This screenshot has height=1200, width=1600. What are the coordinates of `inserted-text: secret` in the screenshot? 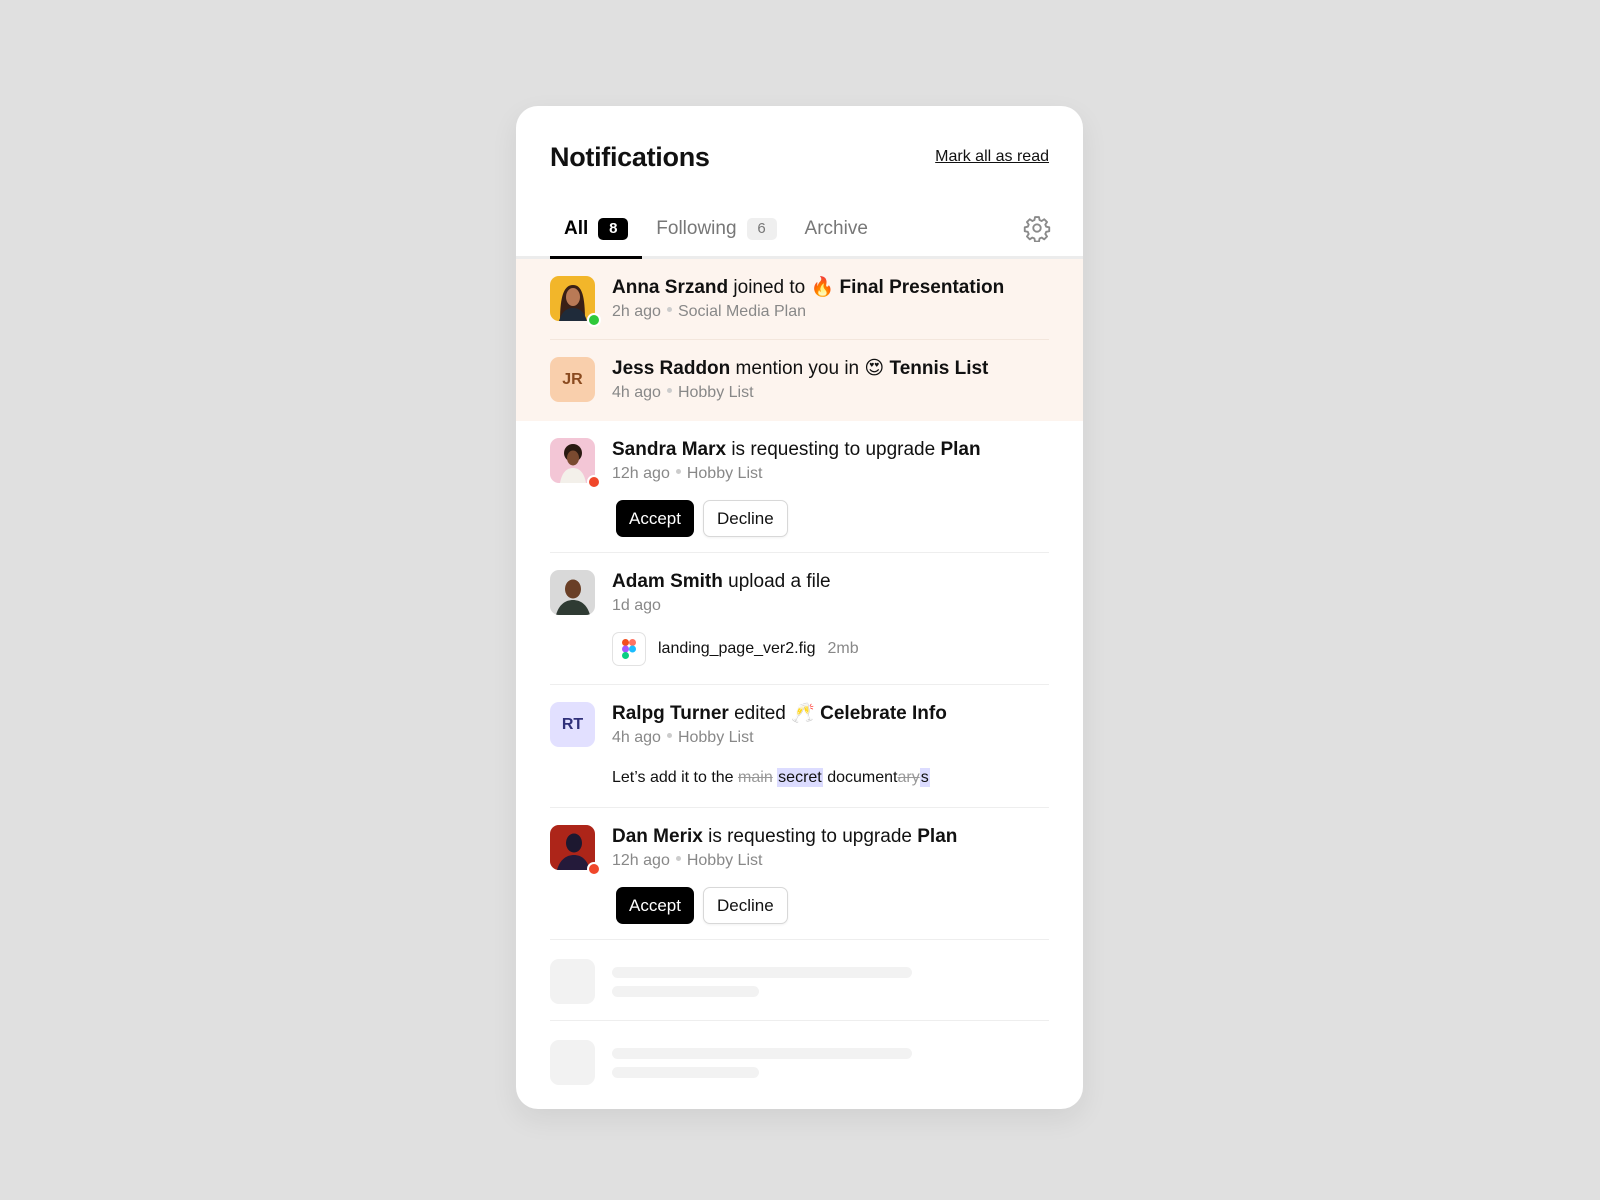 It's located at (800, 777).